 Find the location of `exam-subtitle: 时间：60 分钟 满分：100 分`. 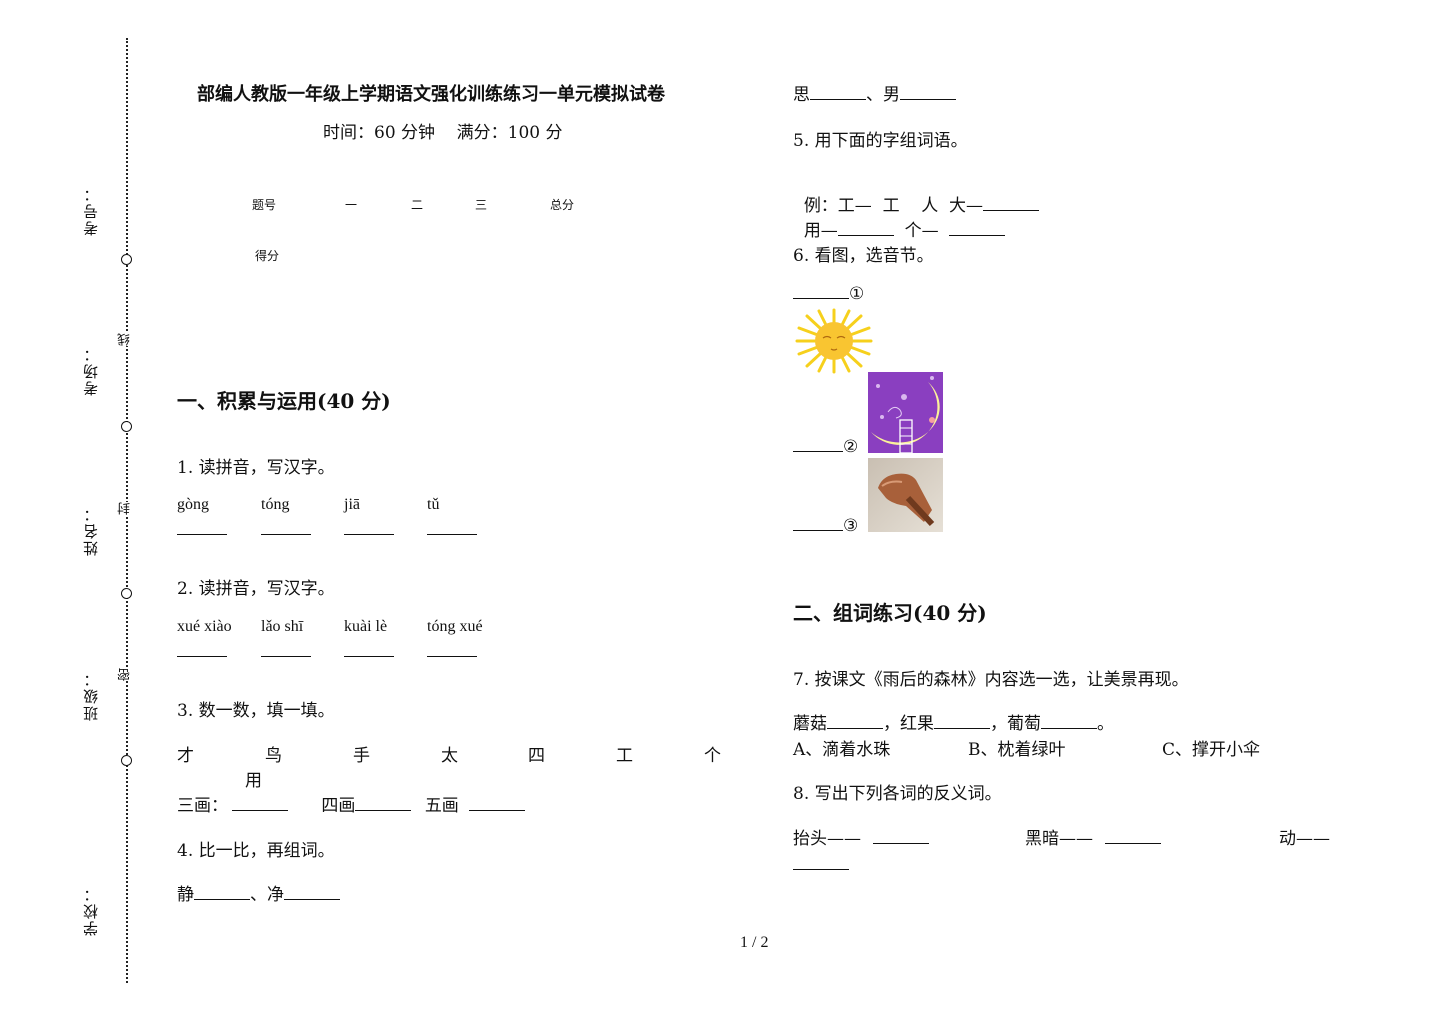

exam-subtitle: 时间：60 分钟 满分：100 分 is located at coordinates (443, 133).